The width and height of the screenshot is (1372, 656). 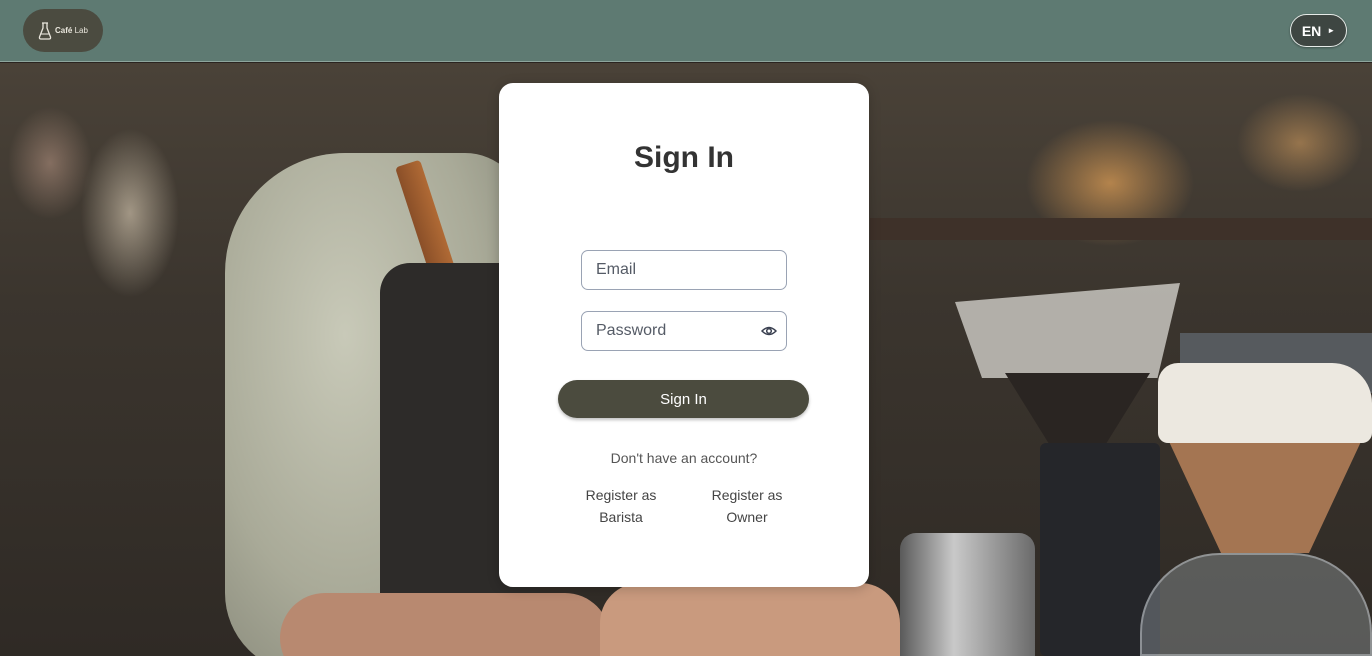 What do you see at coordinates (445, 624) in the screenshot?
I see `barista-arm` at bounding box center [445, 624].